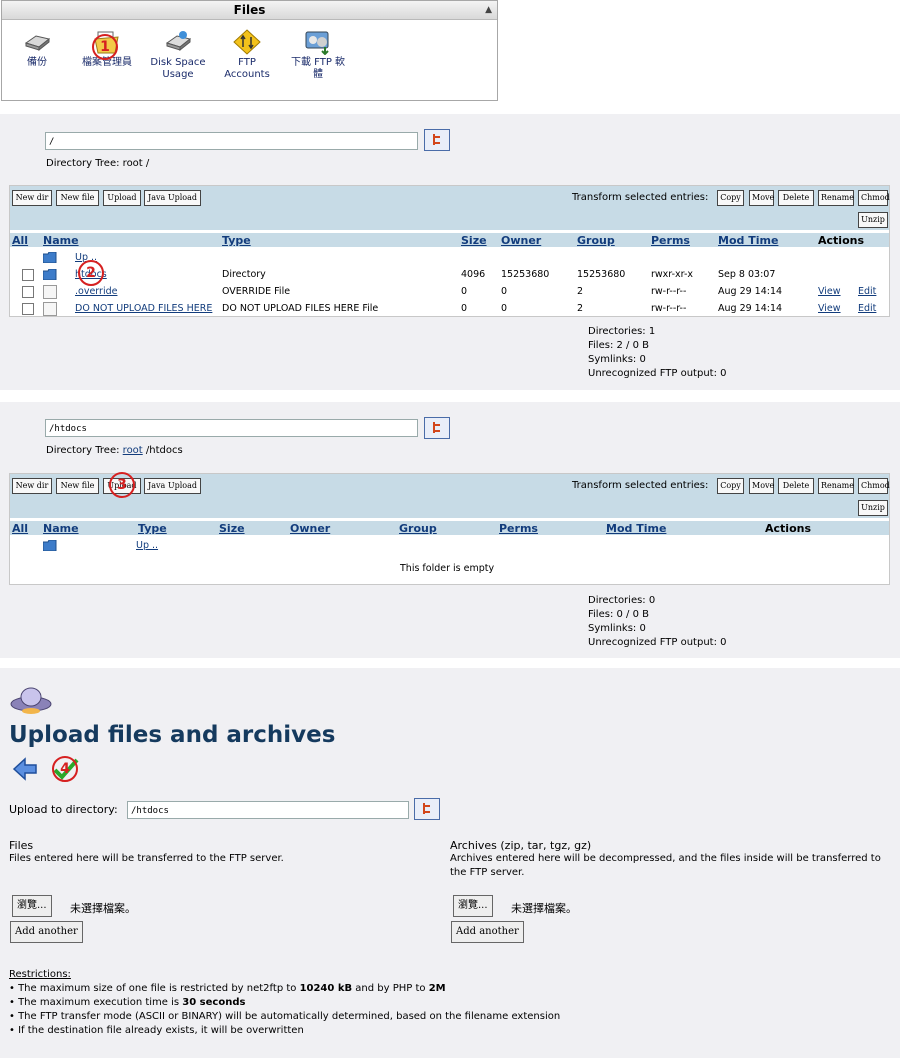 The width and height of the screenshot is (900, 1058). I want to click on ftp-accounts-item: FTP Accounts, so click(247, 55).